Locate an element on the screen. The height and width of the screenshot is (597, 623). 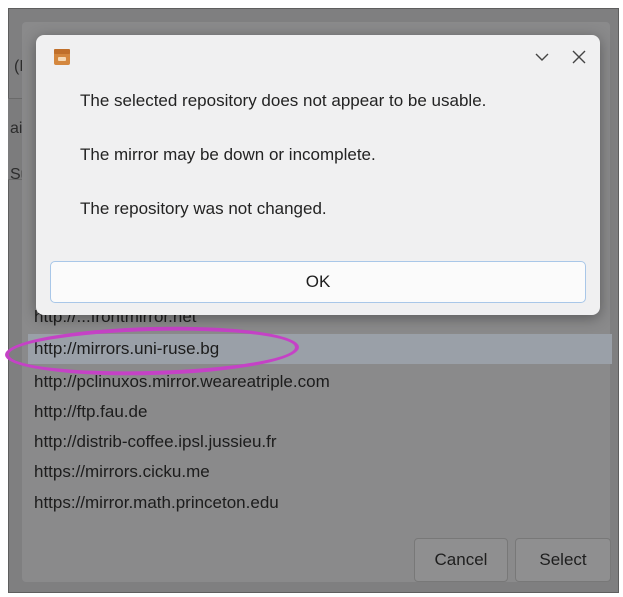
mirror-list-item: http://distrib-coffee.ipsl.jussieu.fr is located at coordinates (320, 442).